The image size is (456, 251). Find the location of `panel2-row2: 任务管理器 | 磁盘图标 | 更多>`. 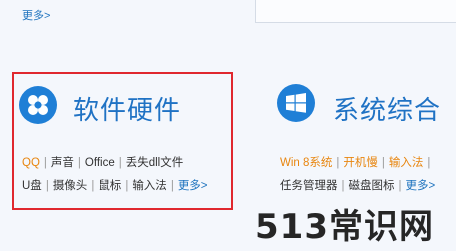

panel2-row2: 任务管理器 | 磁盘图标 | 更多> is located at coordinates (357, 185).